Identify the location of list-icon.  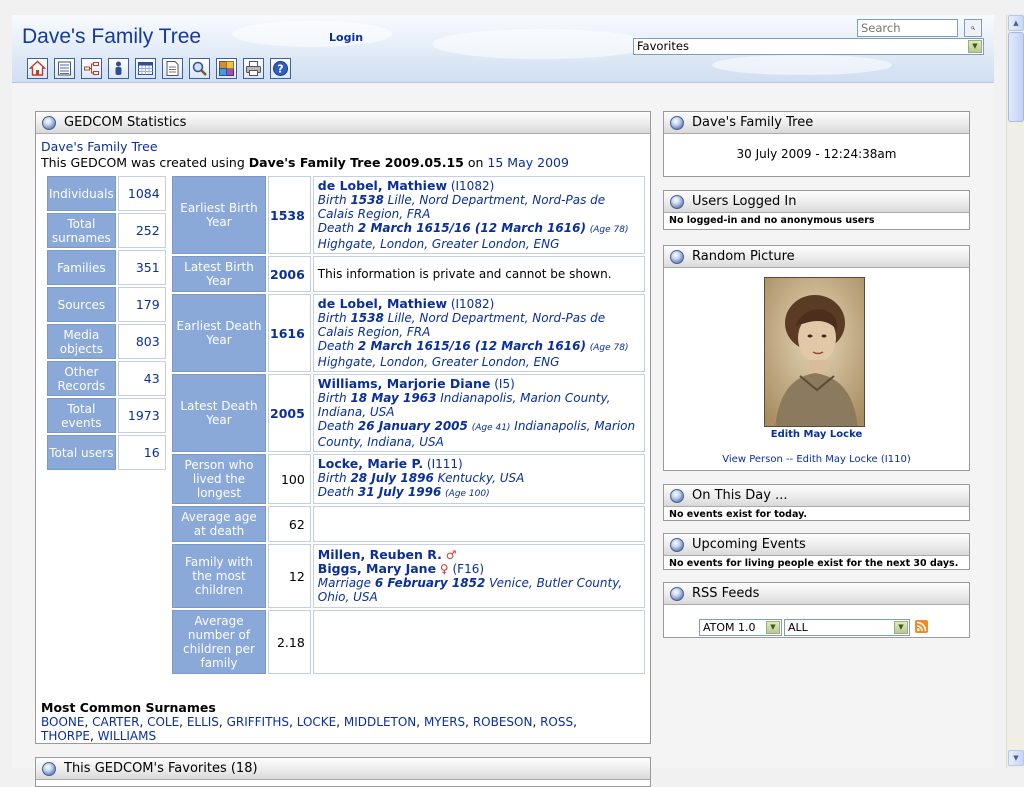
(64, 68).